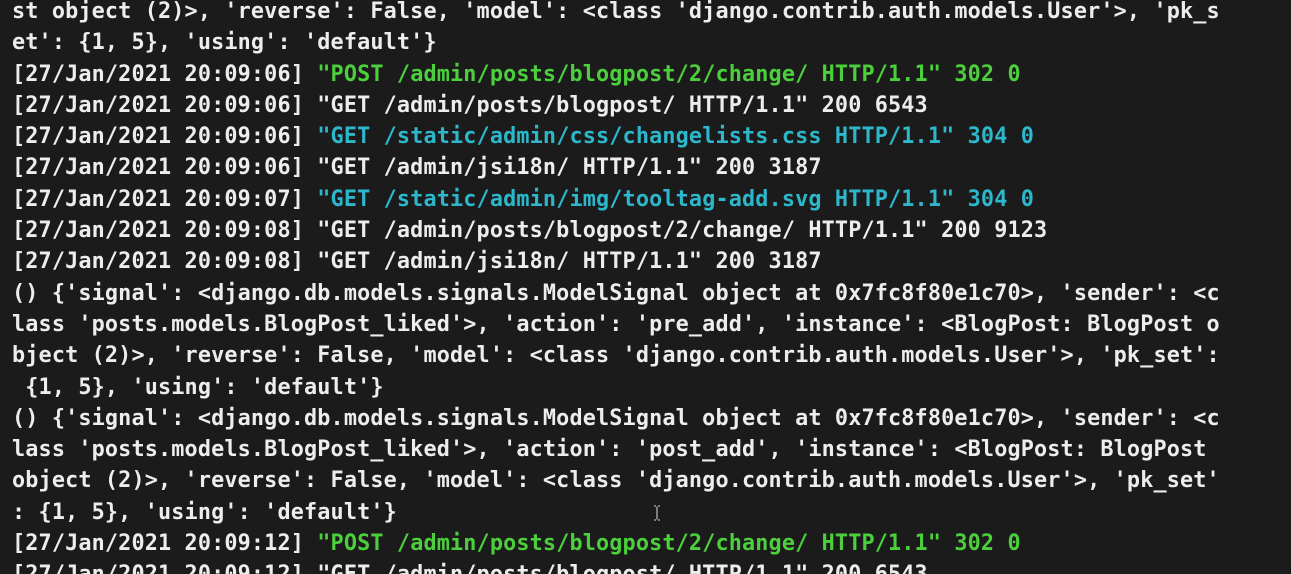 This screenshot has width=1291, height=574. I want to click on terminal-line-segment: et': {1, 5}, 'using': 'default'}, so click(224, 43).